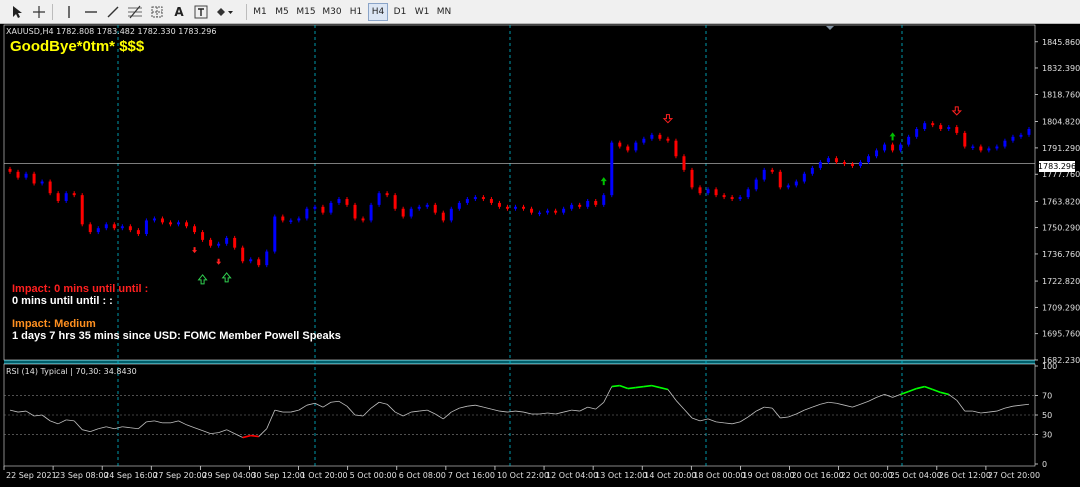 The image size is (1080, 487). What do you see at coordinates (1049, 366) in the screenshot?
I see `rsi-axis-label: 100` at bounding box center [1049, 366].